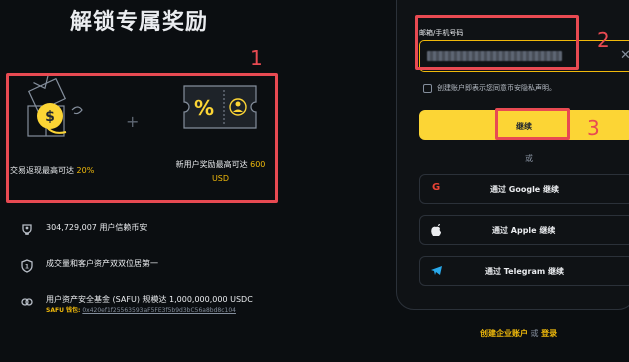 This screenshot has width=629, height=362. What do you see at coordinates (603, 40) in the screenshot?
I see `annotation-number-2: 2` at bounding box center [603, 40].